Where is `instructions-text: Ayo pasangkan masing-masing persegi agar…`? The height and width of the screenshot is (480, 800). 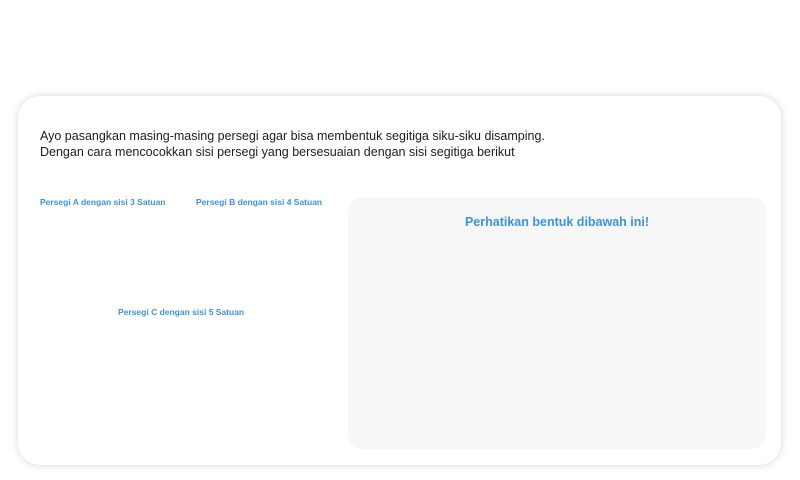 instructions-text: Ayo pasangkan masing-masing persegi agar… is located at coordinates (292, 144).